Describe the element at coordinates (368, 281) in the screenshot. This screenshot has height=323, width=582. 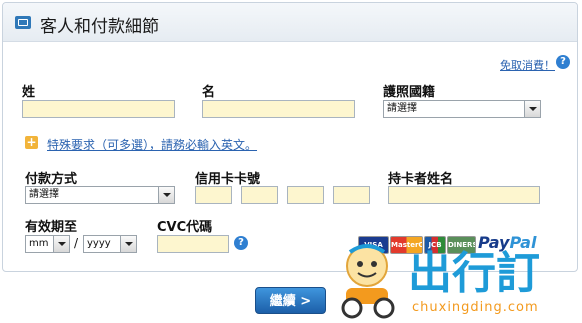
I see `mascot-scooter-icon` at that location.